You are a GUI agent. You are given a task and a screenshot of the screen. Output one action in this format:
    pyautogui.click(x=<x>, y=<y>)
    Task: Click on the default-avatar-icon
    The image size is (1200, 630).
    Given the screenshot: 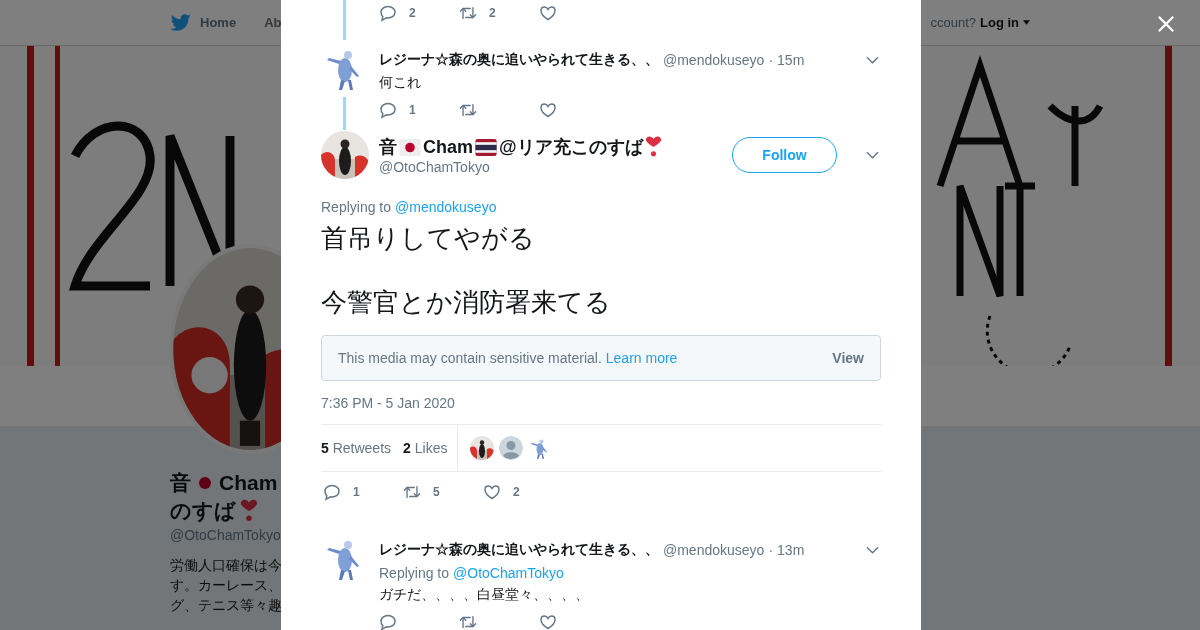 What is the action you would take?
    pyautogui.click(x=511, y=448)
    